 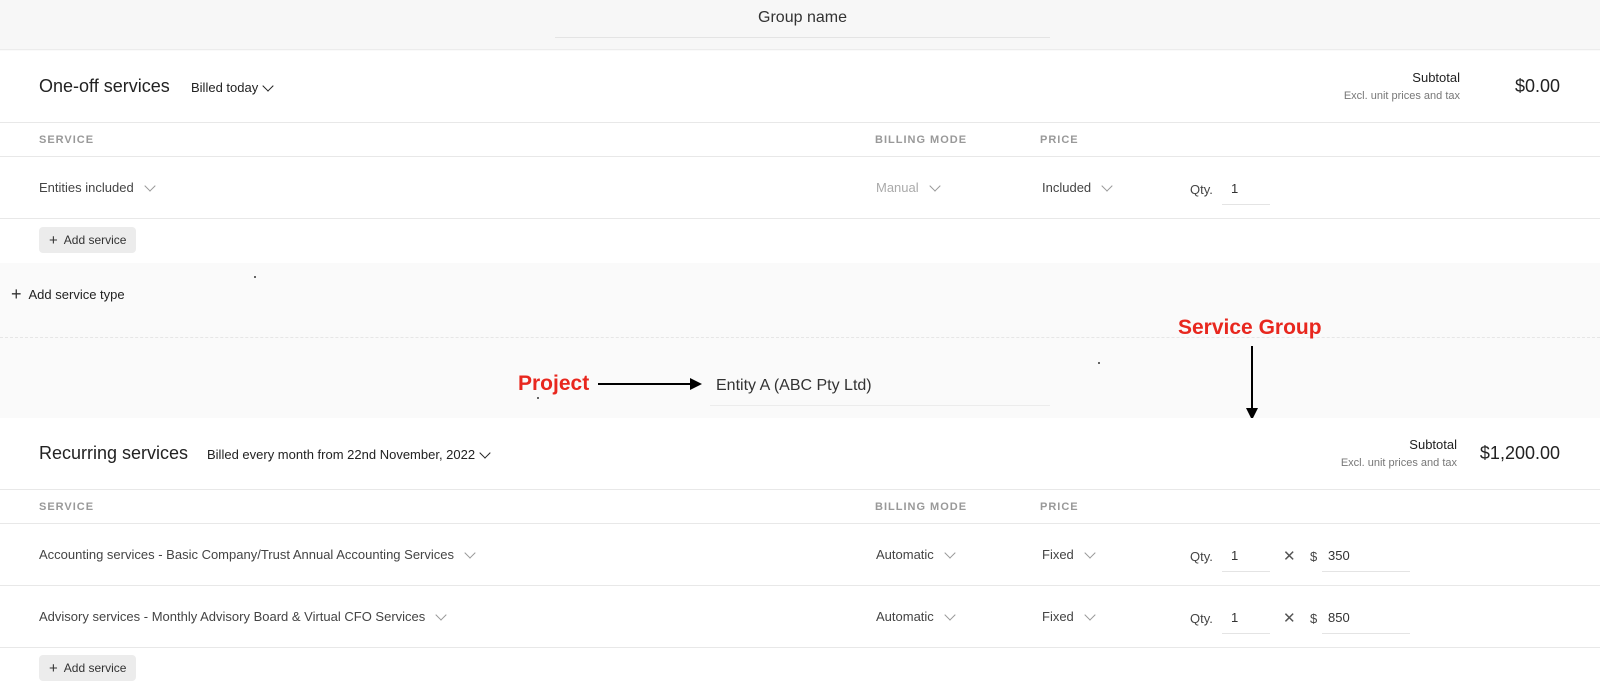 What do you see at coordinates (76, 294) in the screenshot?
I see `add-service-type-label: Add service type` at bounding box center [76, 294].